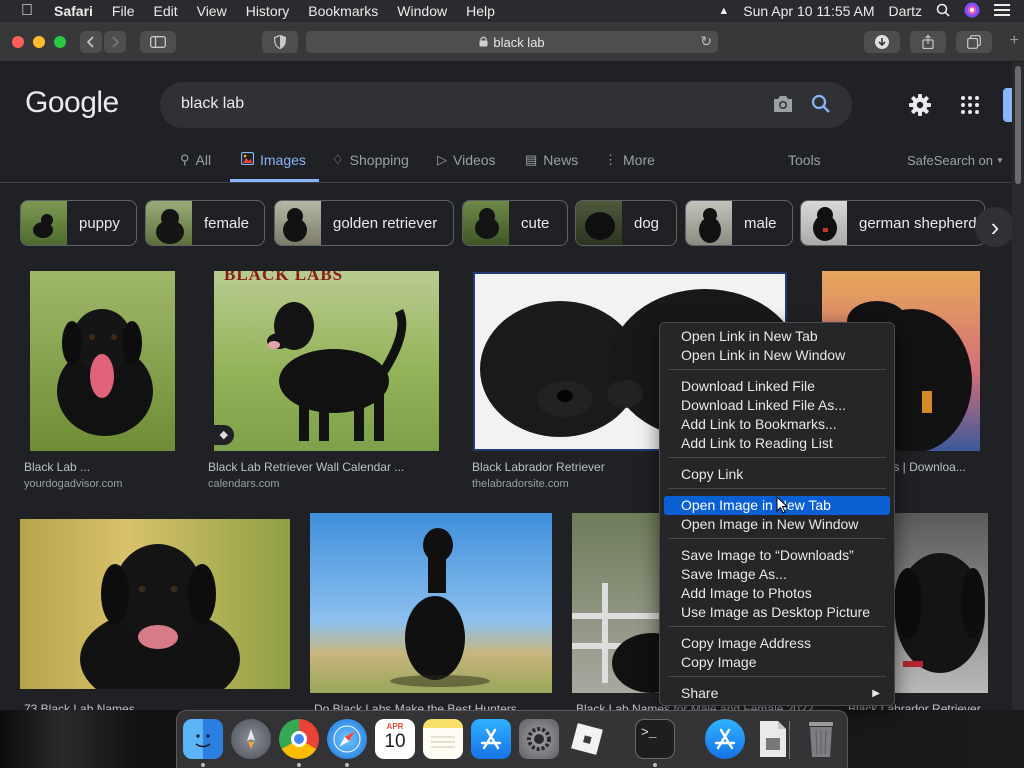 The image size is (1024, 768). Describe the element at coordinates (73, 11) in the screenshot. I see `menu-app-name: Safari` at that location.